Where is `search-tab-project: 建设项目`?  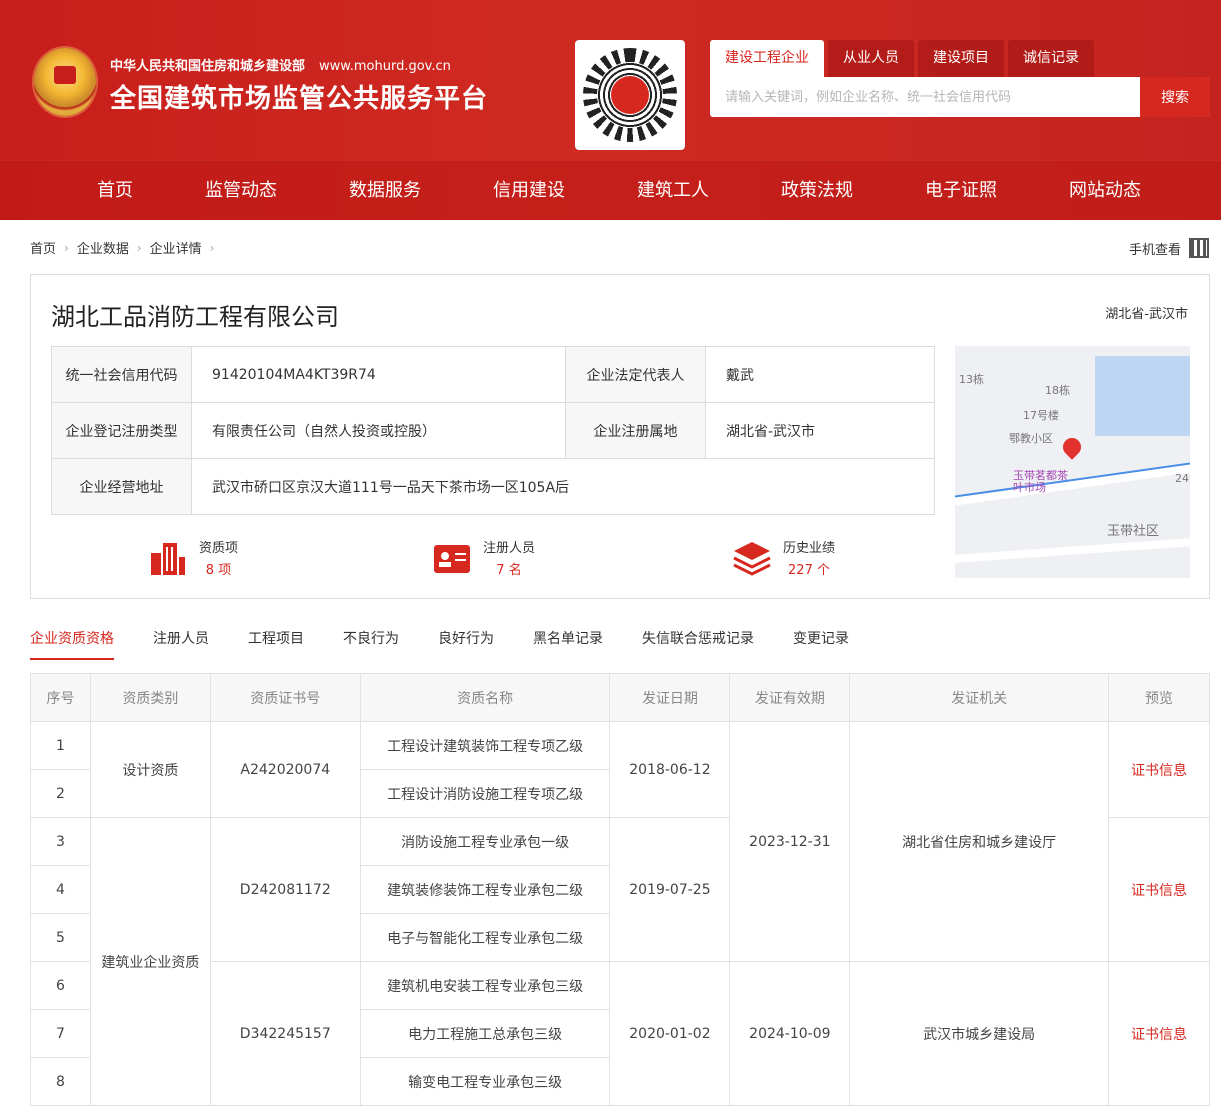 search-tab-project: 建设项目 is located at coordinates (961, 58).